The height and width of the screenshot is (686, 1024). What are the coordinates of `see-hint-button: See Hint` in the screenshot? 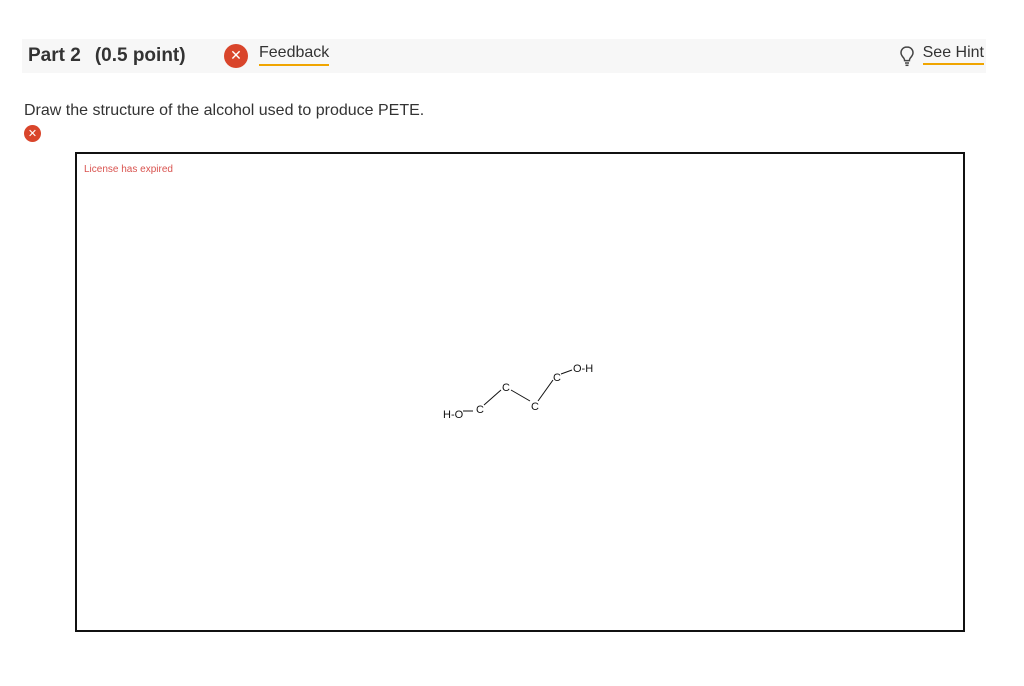 It's located at (941, 56).